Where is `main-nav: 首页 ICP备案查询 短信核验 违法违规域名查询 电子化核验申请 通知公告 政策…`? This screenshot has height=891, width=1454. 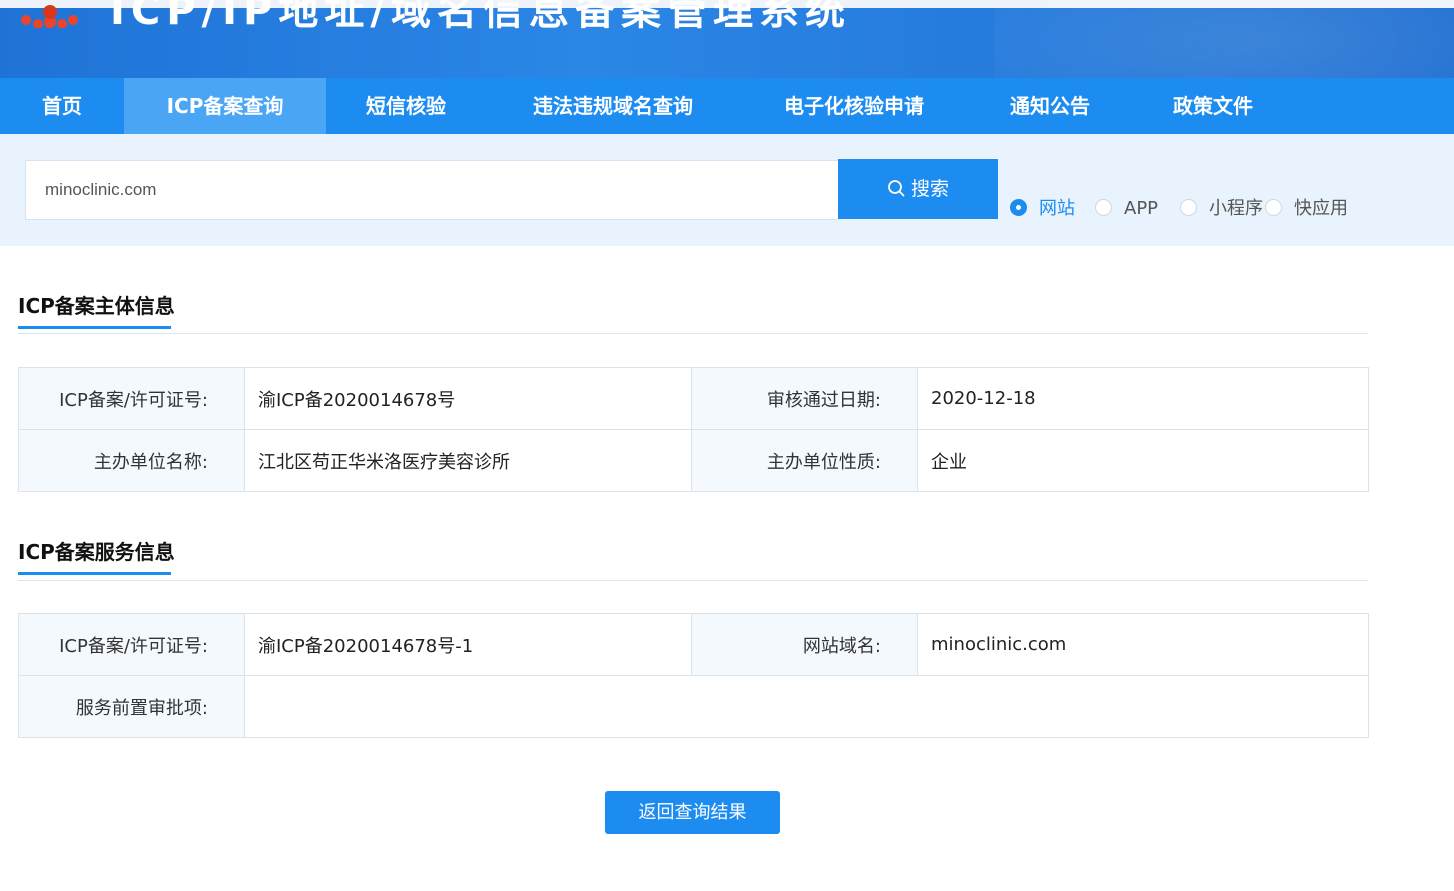
main-nav: 首页 ICP备案查询 短信核验 违法违规域名查询 电子化核验申请 通知公告 政策… is located at coordinates (727, 106).